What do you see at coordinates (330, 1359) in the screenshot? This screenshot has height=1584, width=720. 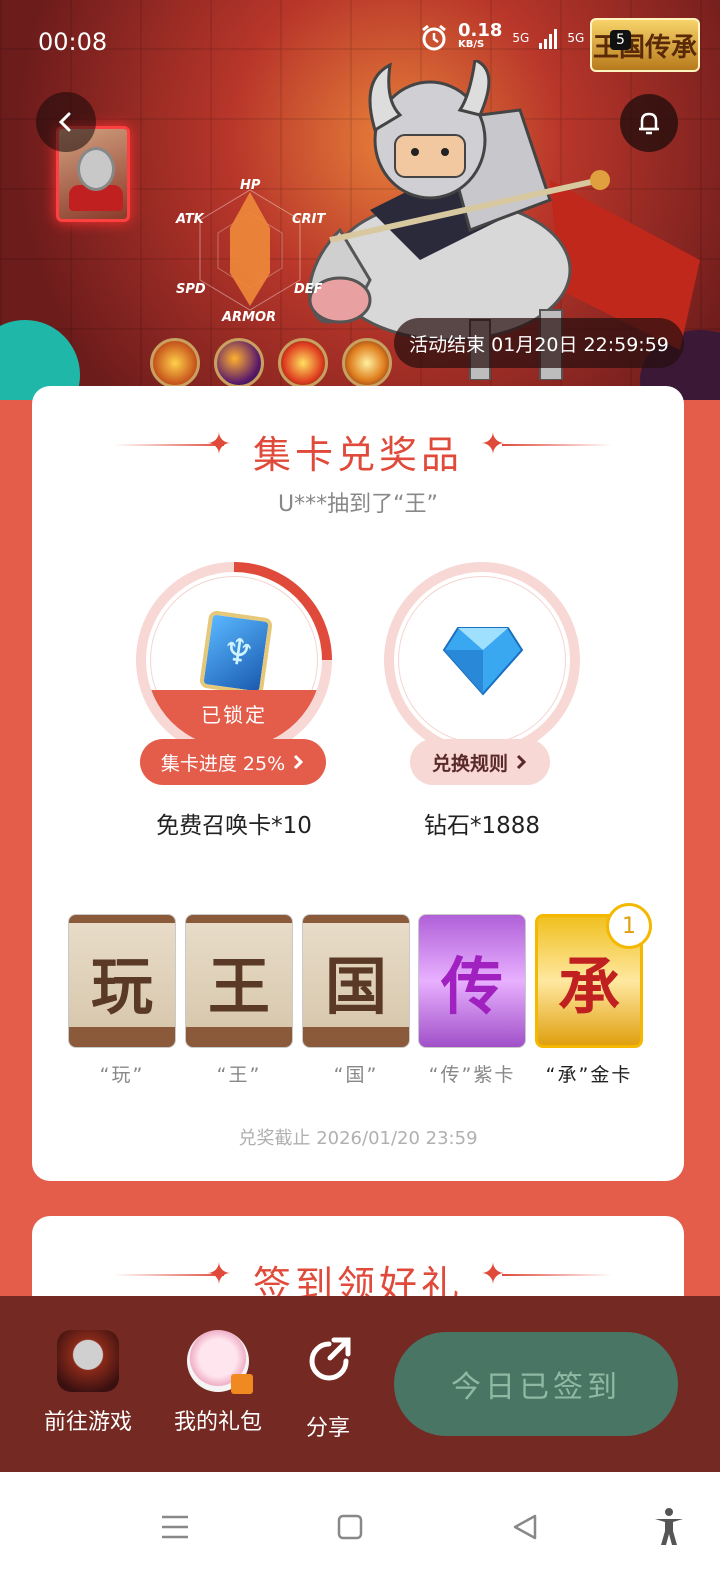 I see `share-icon` at bounding box center [330, 1359].